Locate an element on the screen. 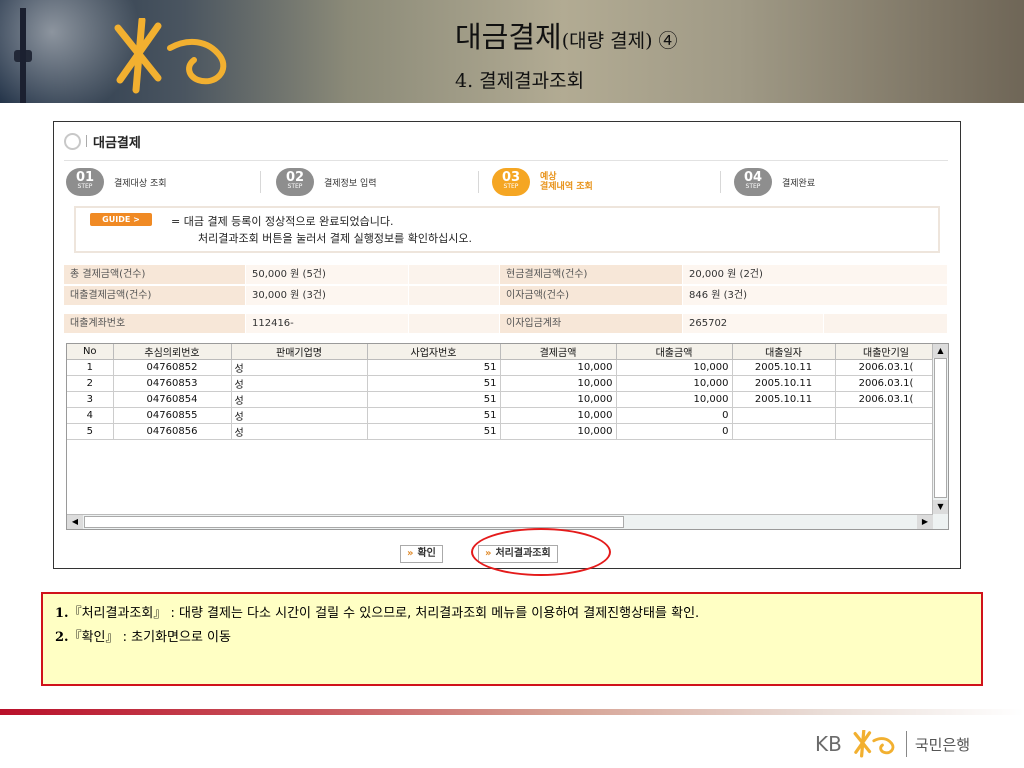  column-header: 사업자번호 is located at coordinates (434, 352).